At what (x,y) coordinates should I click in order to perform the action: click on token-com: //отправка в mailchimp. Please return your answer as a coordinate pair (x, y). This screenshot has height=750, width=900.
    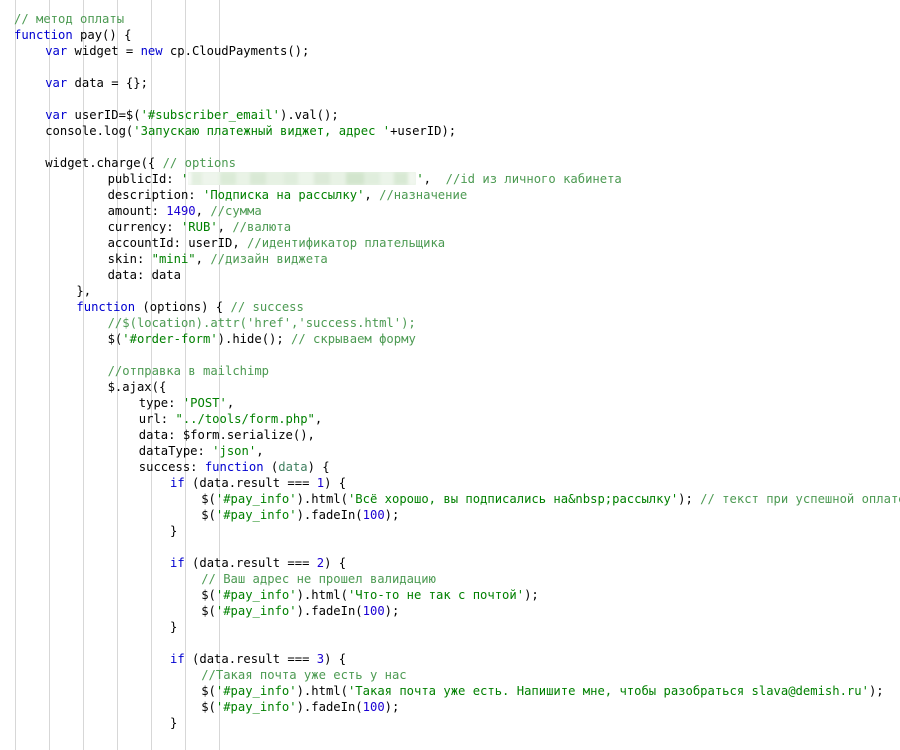
    Looking at the image, I should click on (188, 371).